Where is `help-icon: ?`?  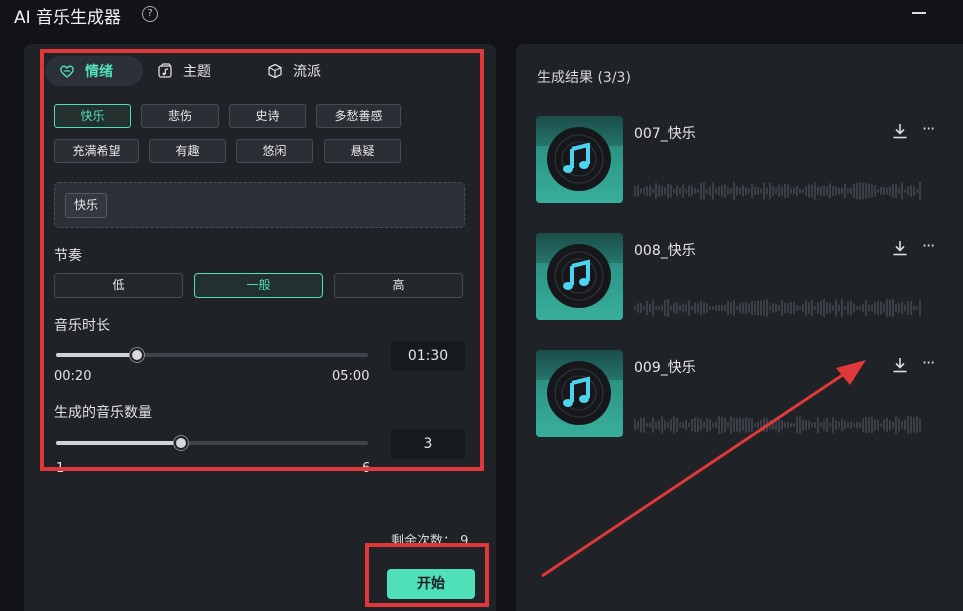
help-icon: ? is located at coordinates (150, 14).